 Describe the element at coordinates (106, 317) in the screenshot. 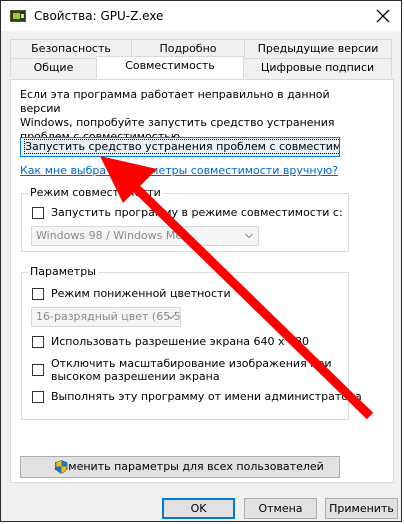

I see `color-depth-select: 16-разрядный цвет (65 536)` at that location.